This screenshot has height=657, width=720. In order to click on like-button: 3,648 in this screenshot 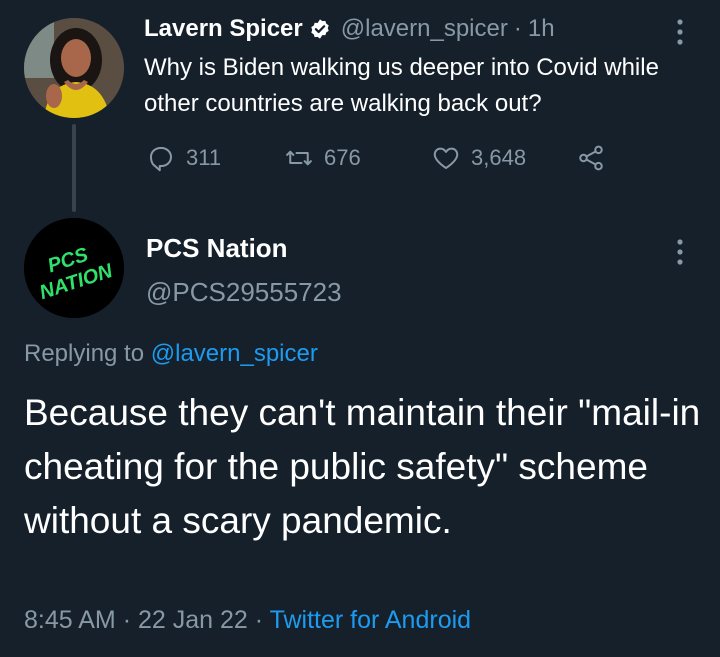, I will do `click(478, 158)`.